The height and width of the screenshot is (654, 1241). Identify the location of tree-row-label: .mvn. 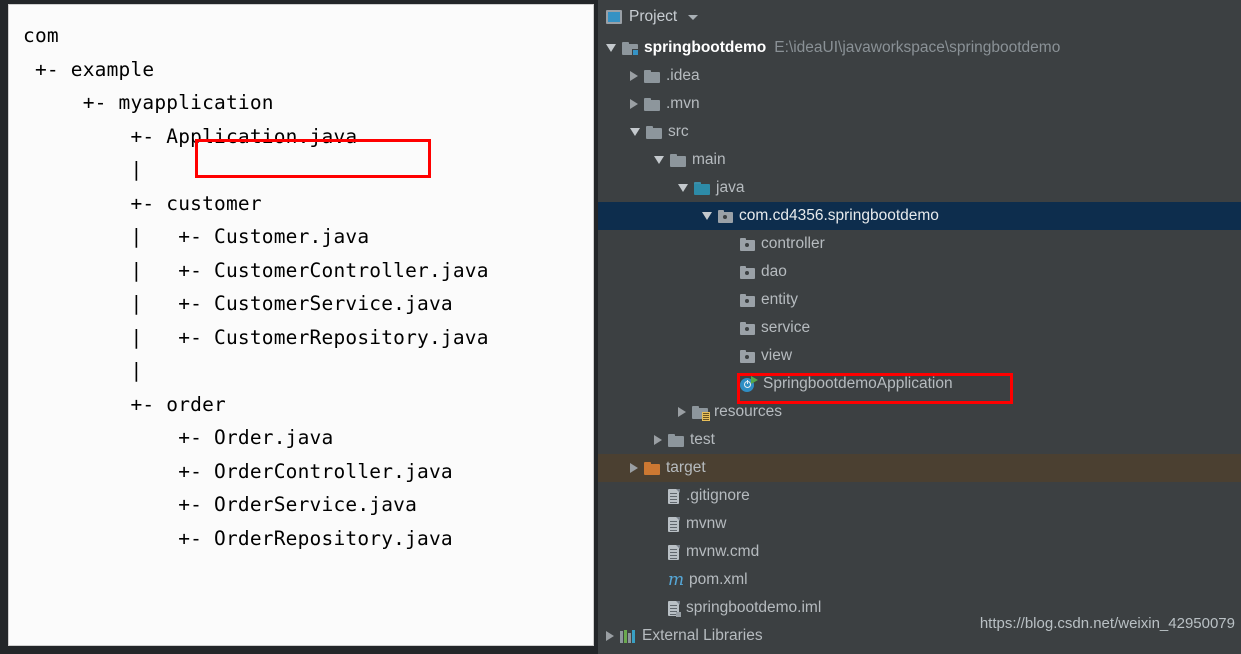
(683, 103).